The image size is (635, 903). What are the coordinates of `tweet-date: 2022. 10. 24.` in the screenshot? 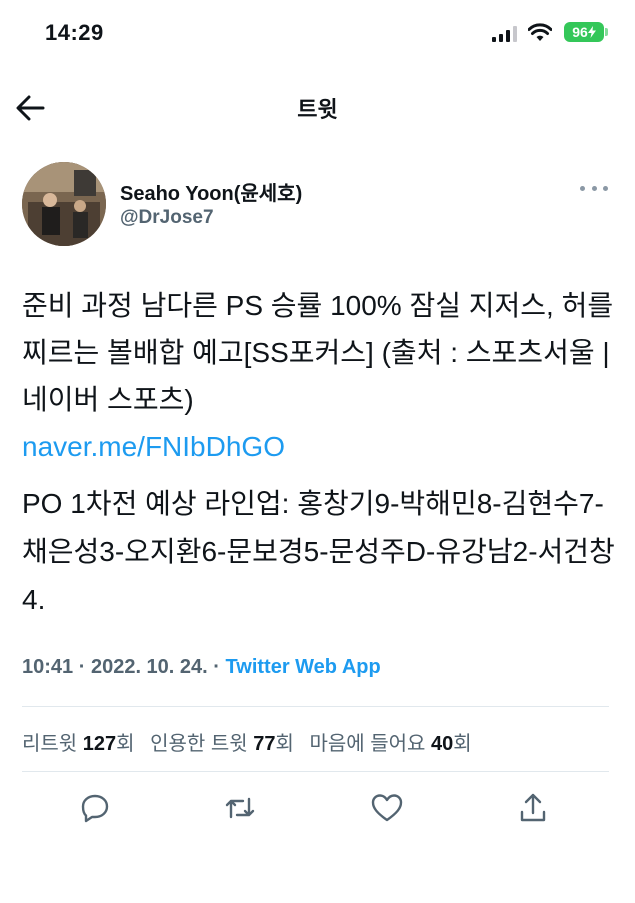 It's located at (149, 667).